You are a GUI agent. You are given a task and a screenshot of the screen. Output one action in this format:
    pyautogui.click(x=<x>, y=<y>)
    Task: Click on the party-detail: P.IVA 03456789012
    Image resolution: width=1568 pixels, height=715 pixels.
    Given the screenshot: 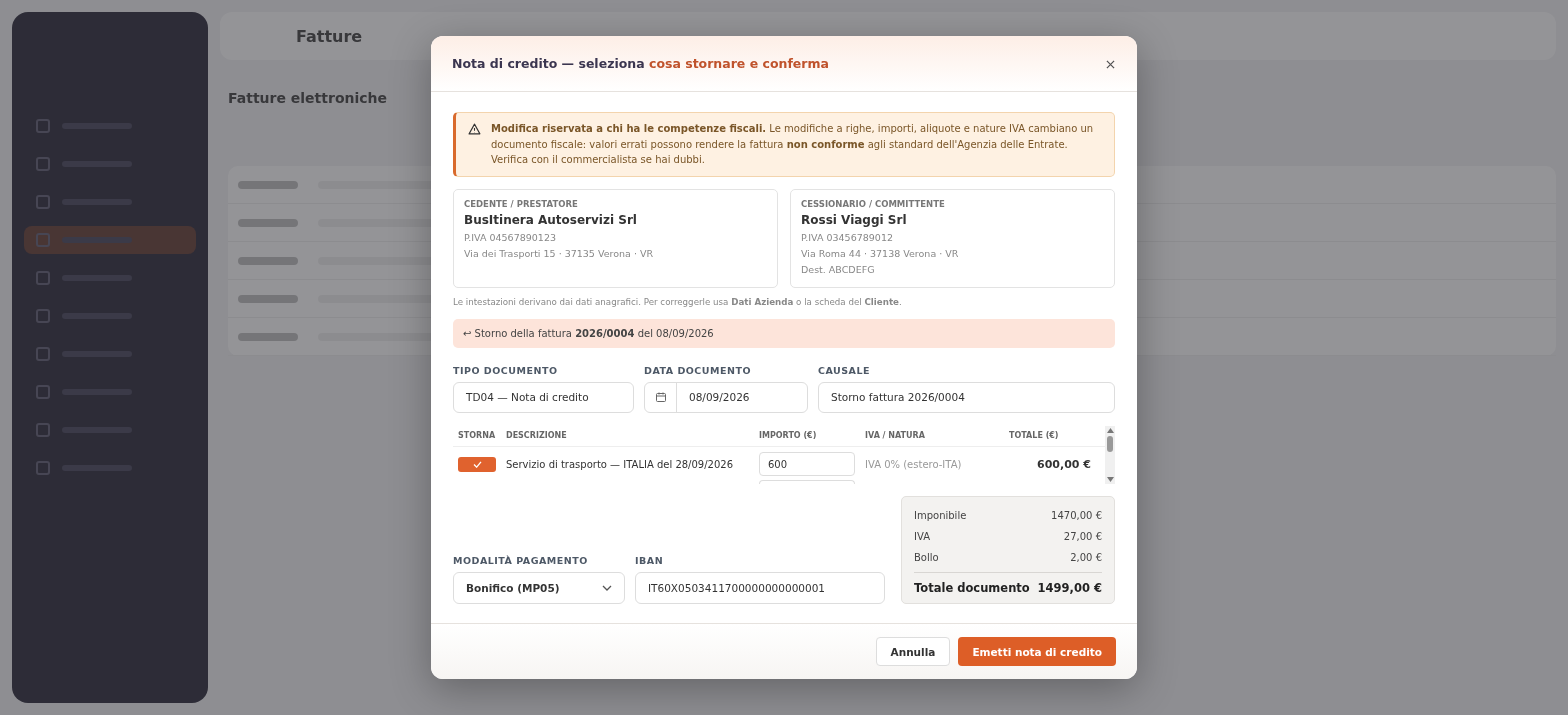 What is the action you would take?
    pyautogui.click(x=847, y=237)
    